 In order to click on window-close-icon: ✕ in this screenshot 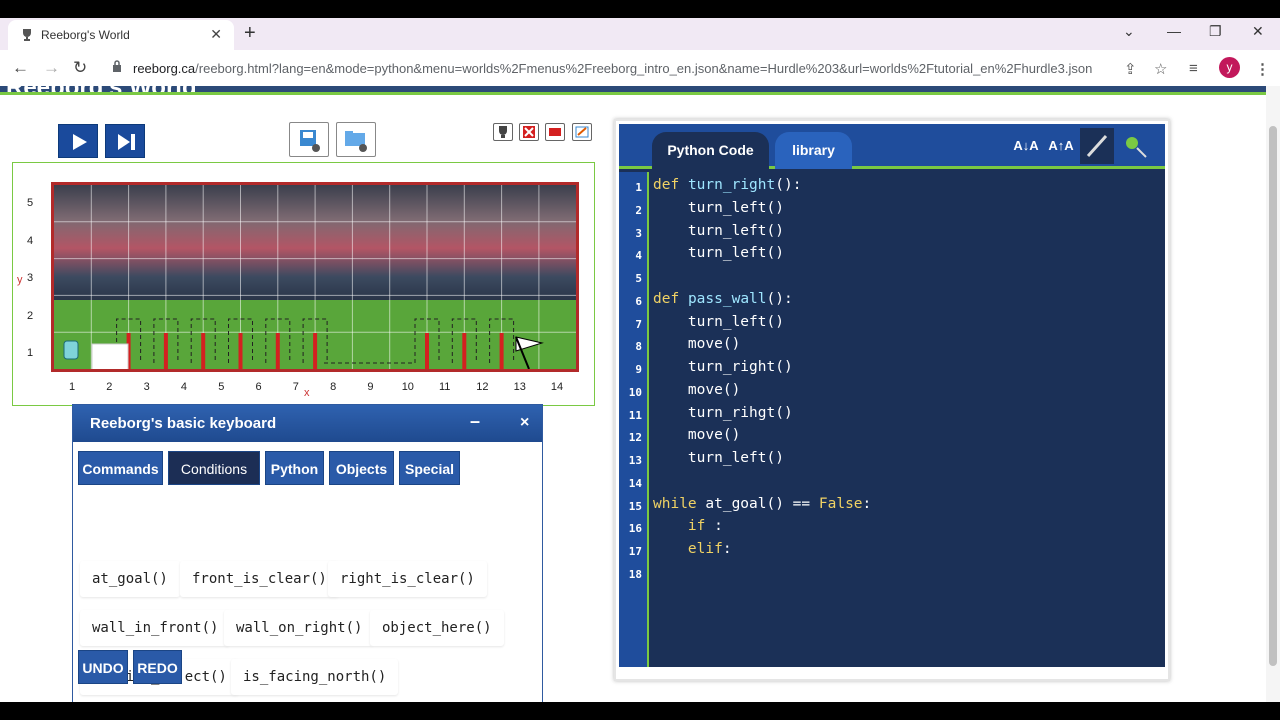, I will do `click(1258, 31)`.